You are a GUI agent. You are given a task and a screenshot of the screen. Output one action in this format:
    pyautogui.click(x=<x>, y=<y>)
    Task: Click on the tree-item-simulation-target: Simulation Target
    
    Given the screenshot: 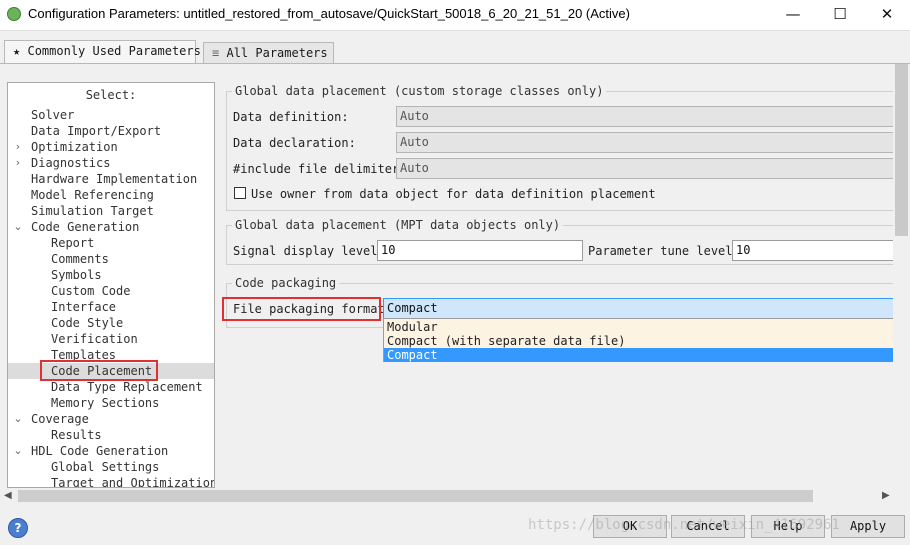 What is the action you would take?
    pyautogui.click(x=92, y=211)
    